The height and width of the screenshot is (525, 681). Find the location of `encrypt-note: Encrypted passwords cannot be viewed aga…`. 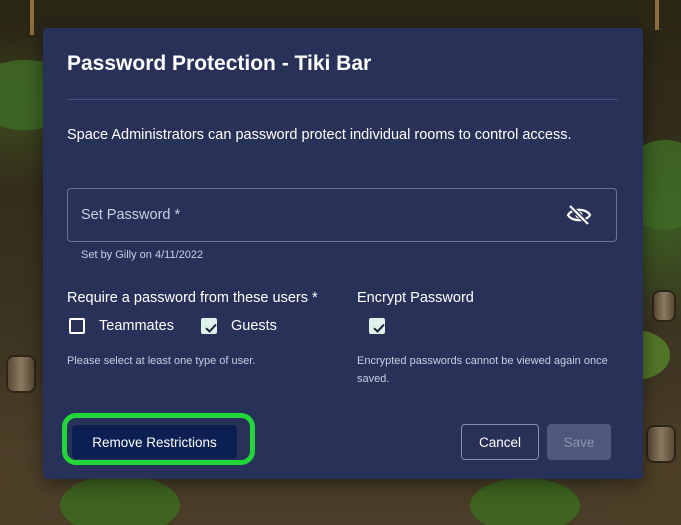

encrypt-note: Encrypted passwords cannot be viewed aga… is located at coordinates (482, 370).